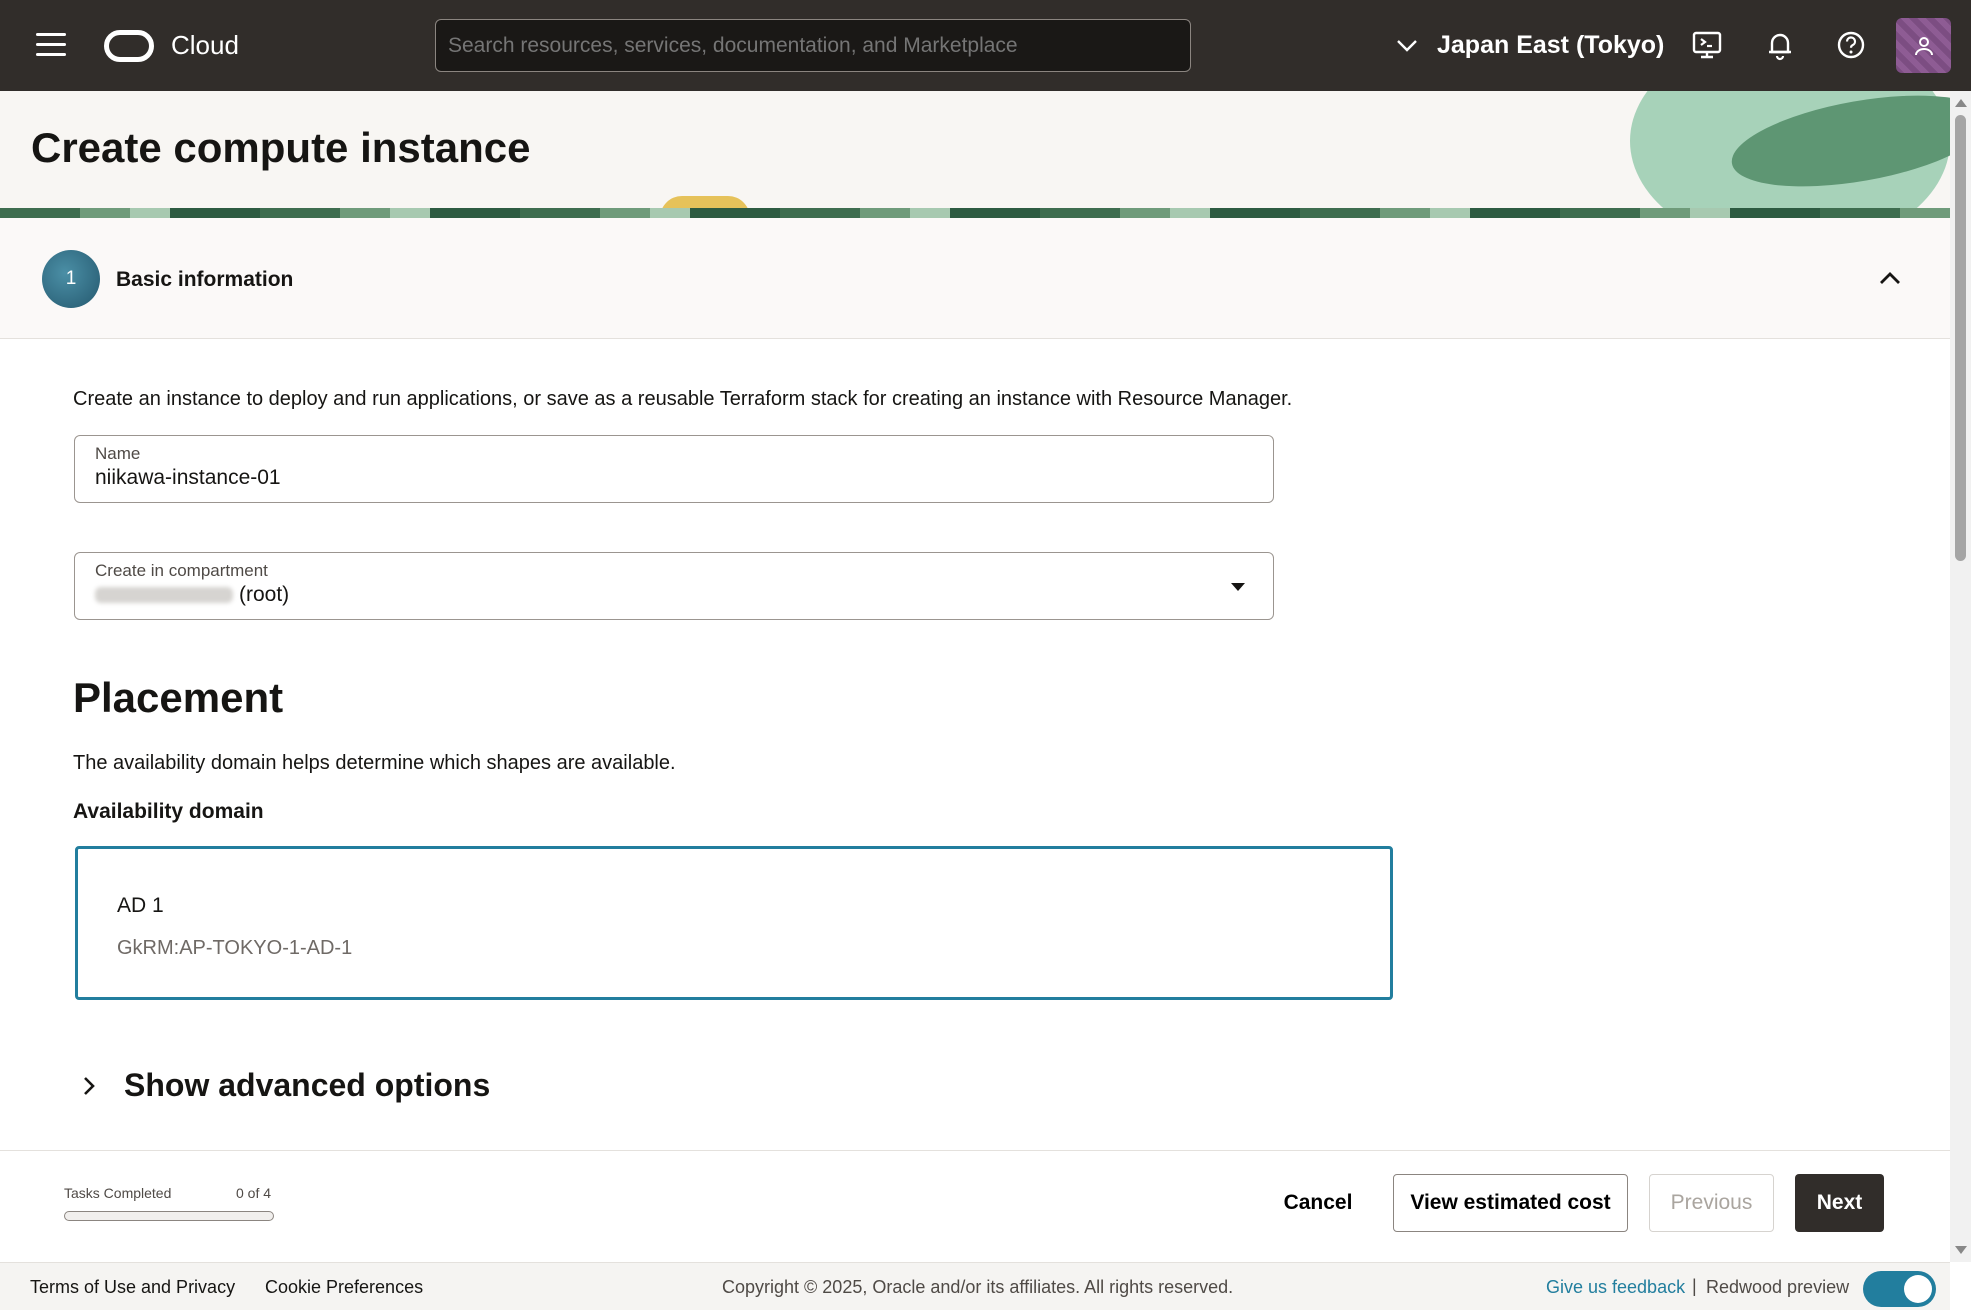  Describe the element at coordinates (1780, 45) in the screenshot. I see `bell-icon` at that location.